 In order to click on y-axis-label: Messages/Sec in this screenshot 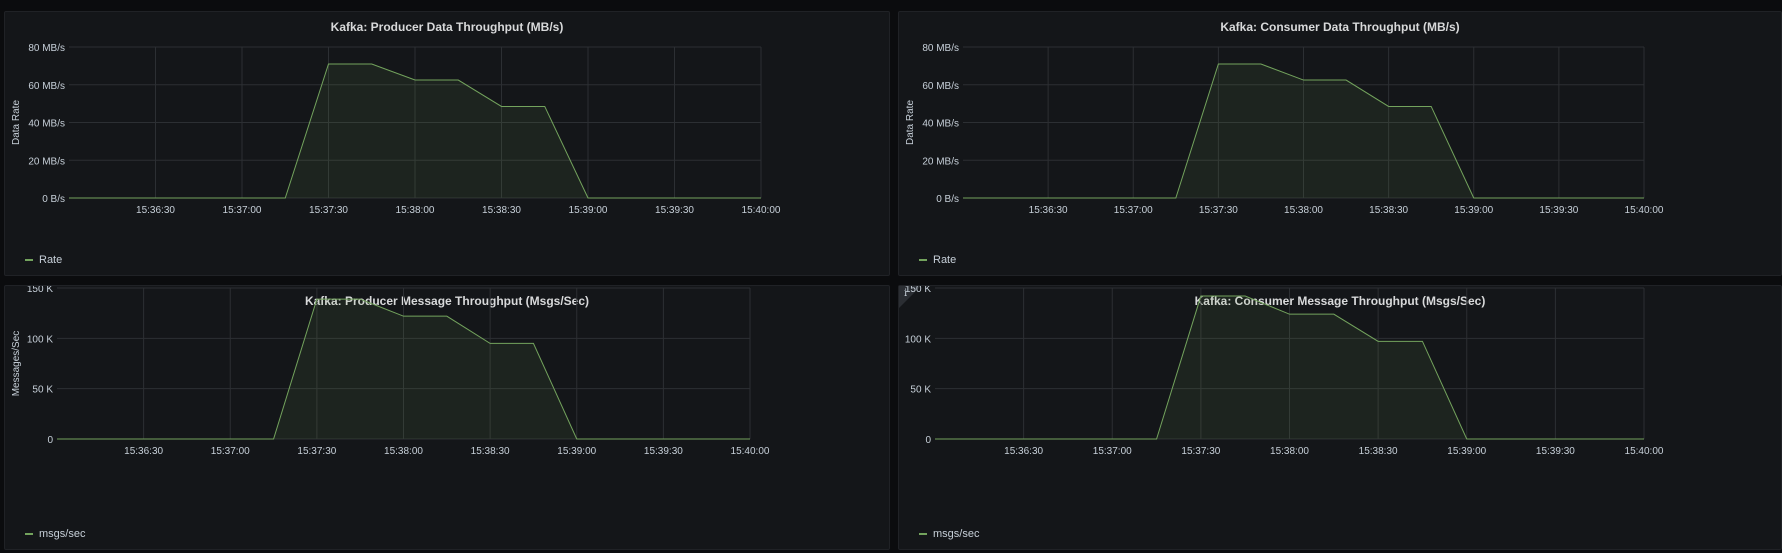, I will do `click(16, 364)`.